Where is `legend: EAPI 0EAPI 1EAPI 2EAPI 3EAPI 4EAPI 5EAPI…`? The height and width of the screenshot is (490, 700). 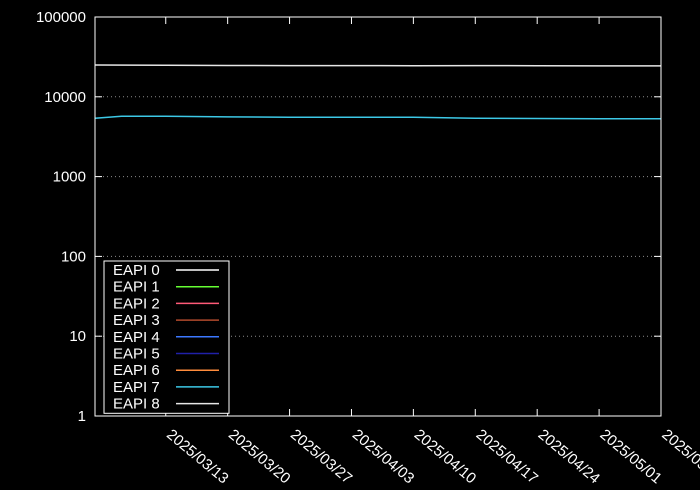
legend: EAPI 0EAPI 1EAPI 2EAPI 3EAPI 4EAPI 5EAPI… is located at coordinates (166, 337).